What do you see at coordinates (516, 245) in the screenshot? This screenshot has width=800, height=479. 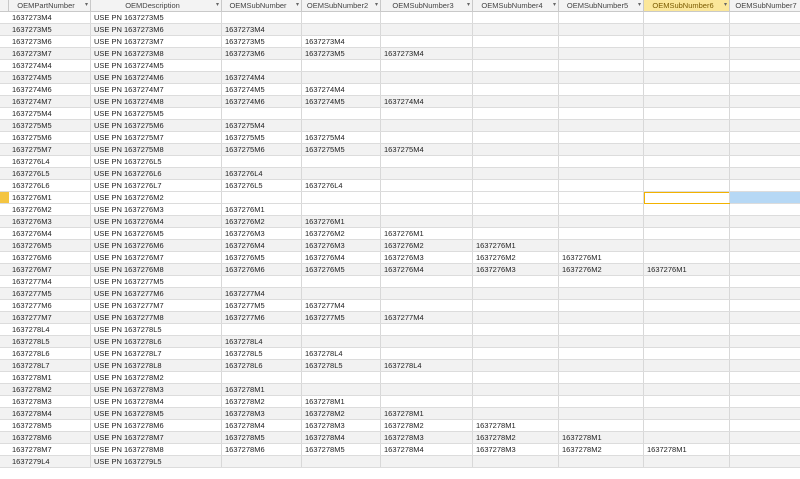 I see `table-cell-oemsubnumber4: 1637276M1` at bounding box center [516, 245].